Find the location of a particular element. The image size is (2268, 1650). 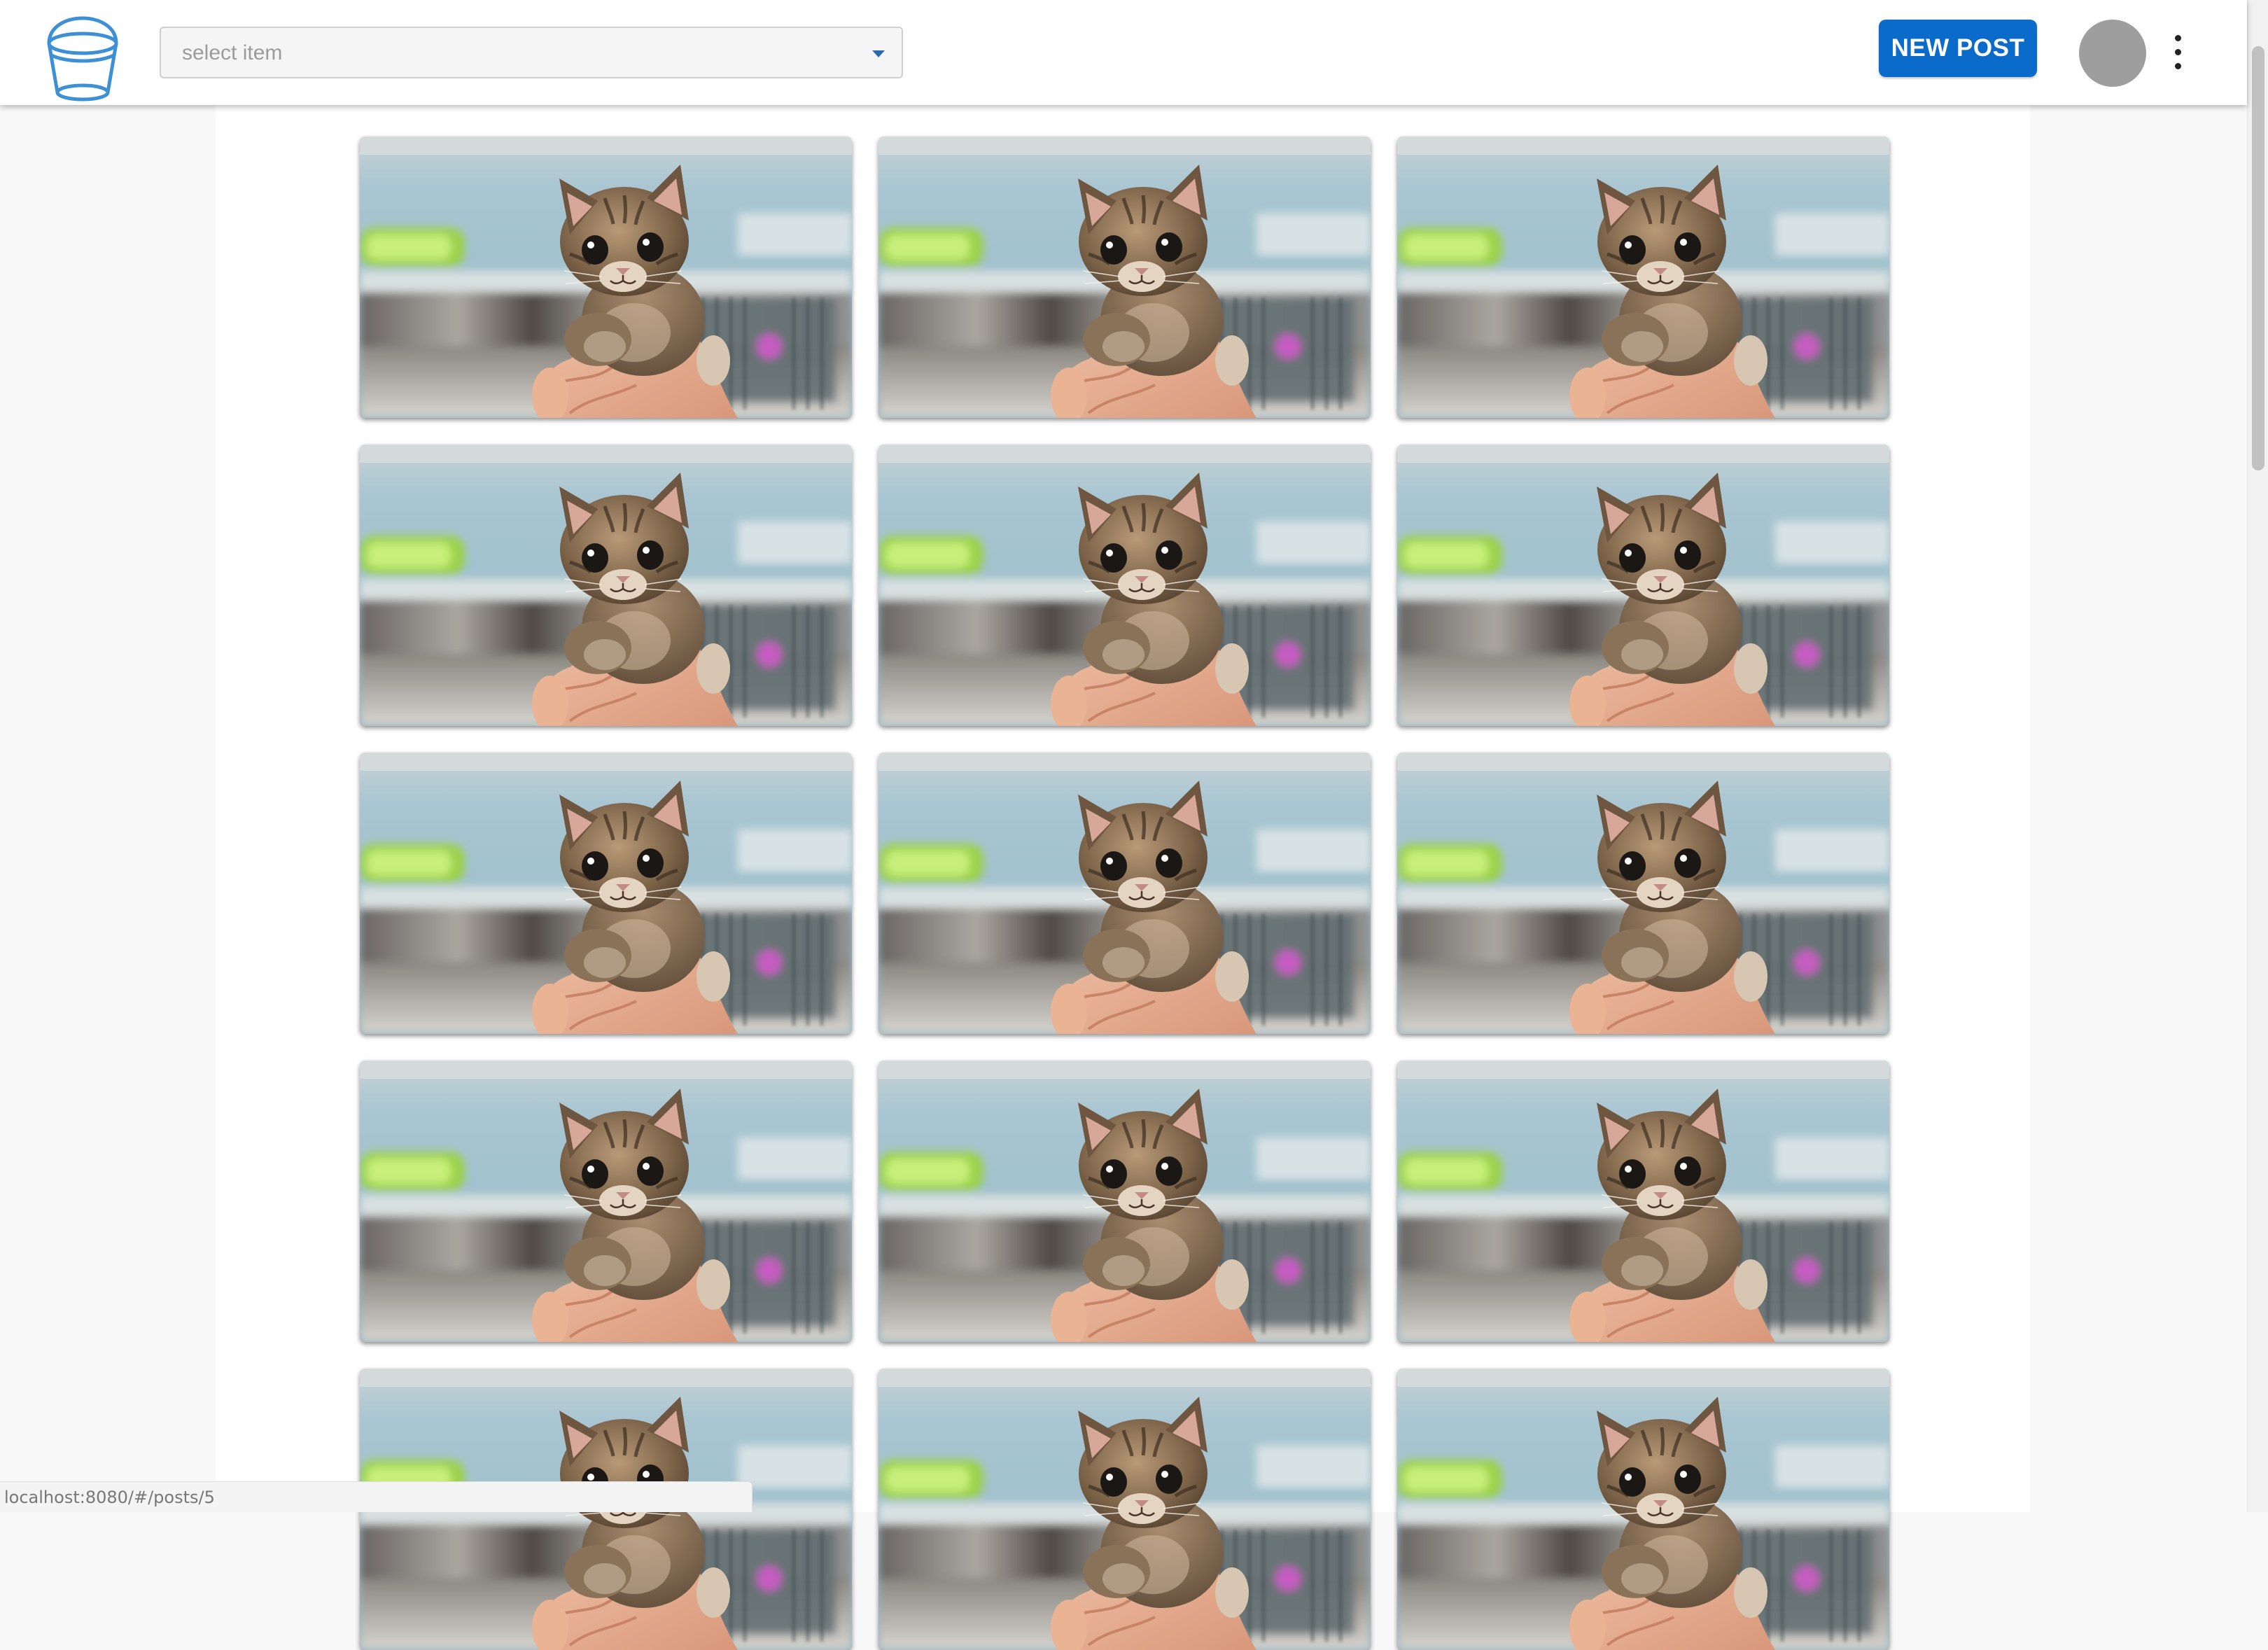

bucket-logo-icon is located at coordinates (82, 53).